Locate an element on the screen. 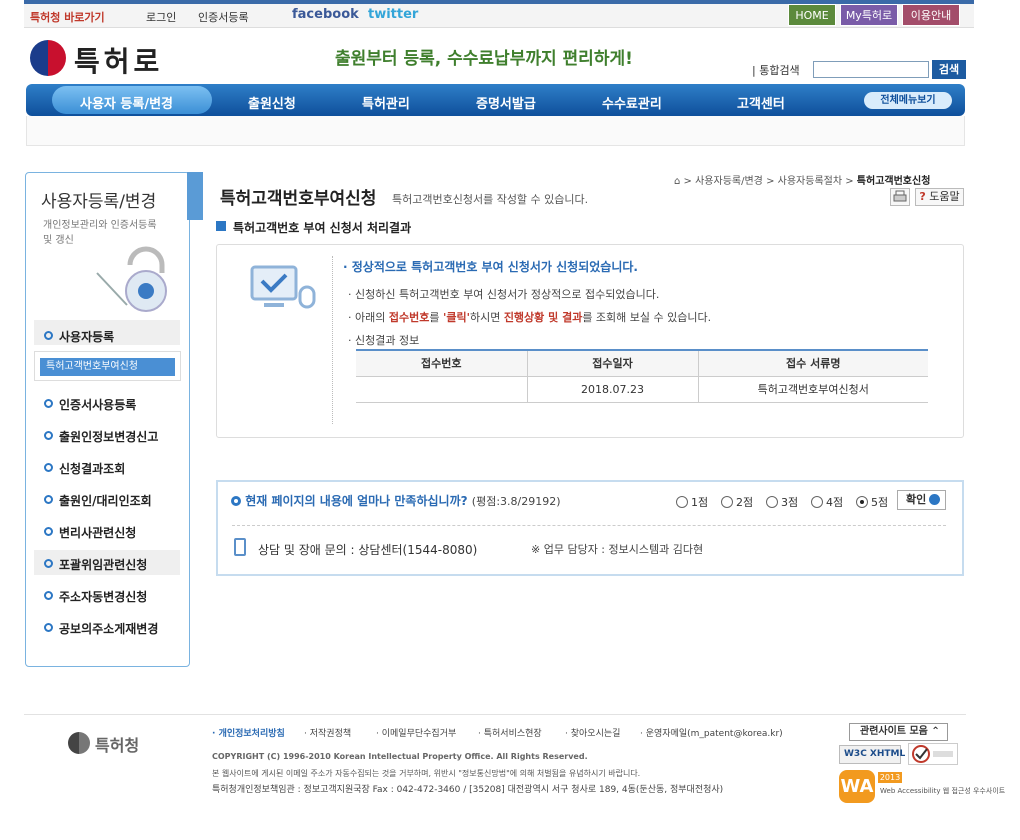  table-header: 접수 서류명 is located at coordinates (812, 363).